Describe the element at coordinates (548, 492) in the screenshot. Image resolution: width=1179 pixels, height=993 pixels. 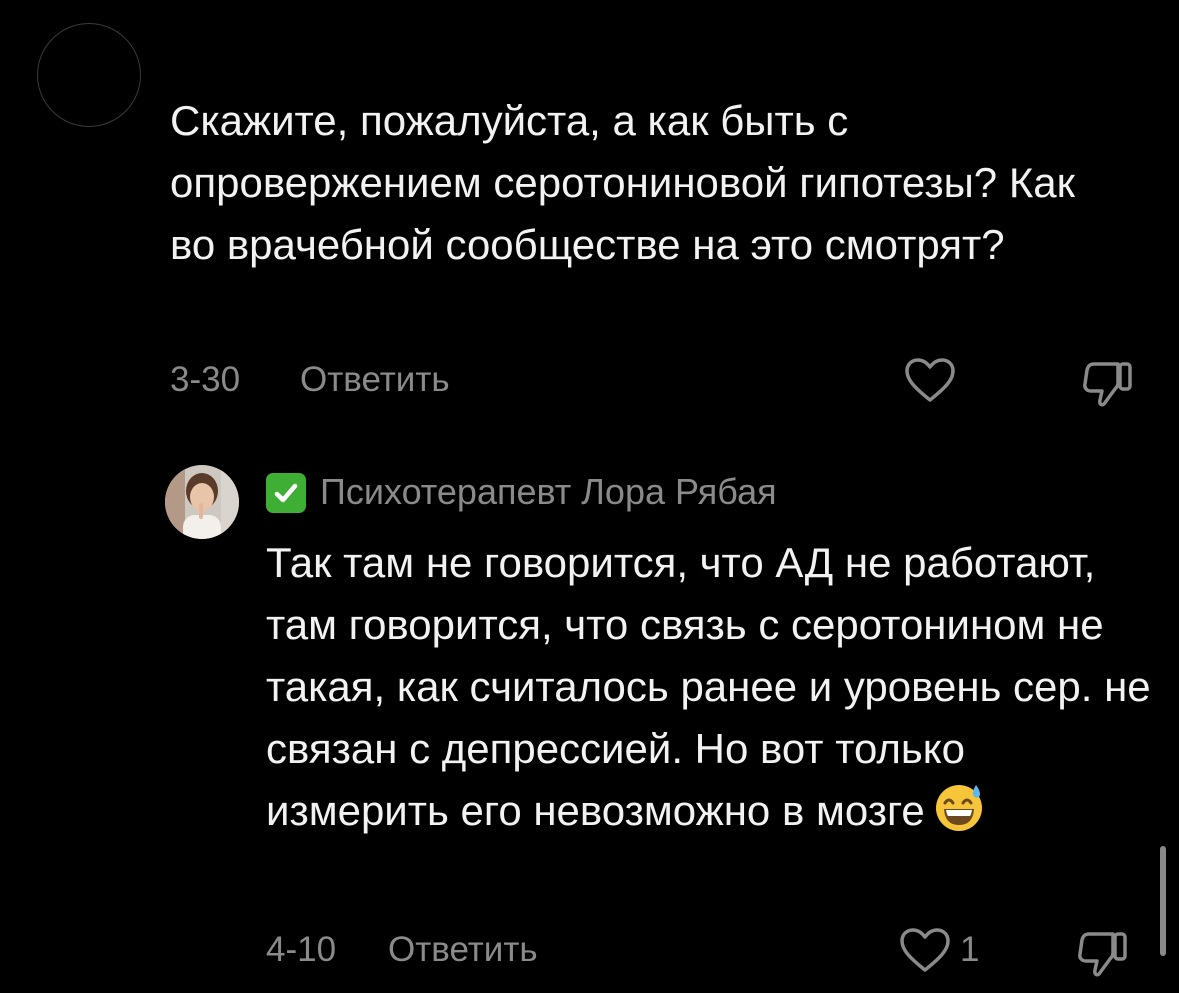
I see `author-name: Психотерапевт Лора Рябая` at that location.